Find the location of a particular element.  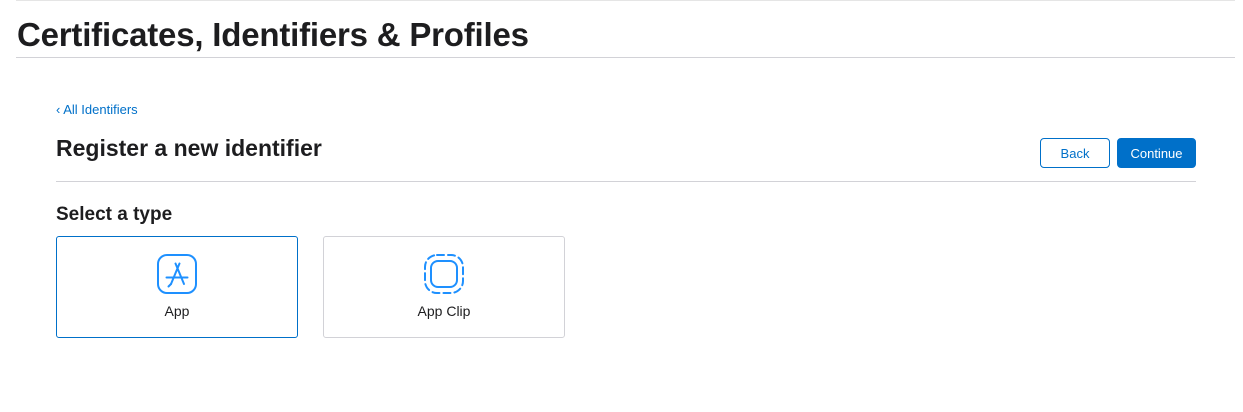

type-option-app: App is located at coordinates (177, 287).